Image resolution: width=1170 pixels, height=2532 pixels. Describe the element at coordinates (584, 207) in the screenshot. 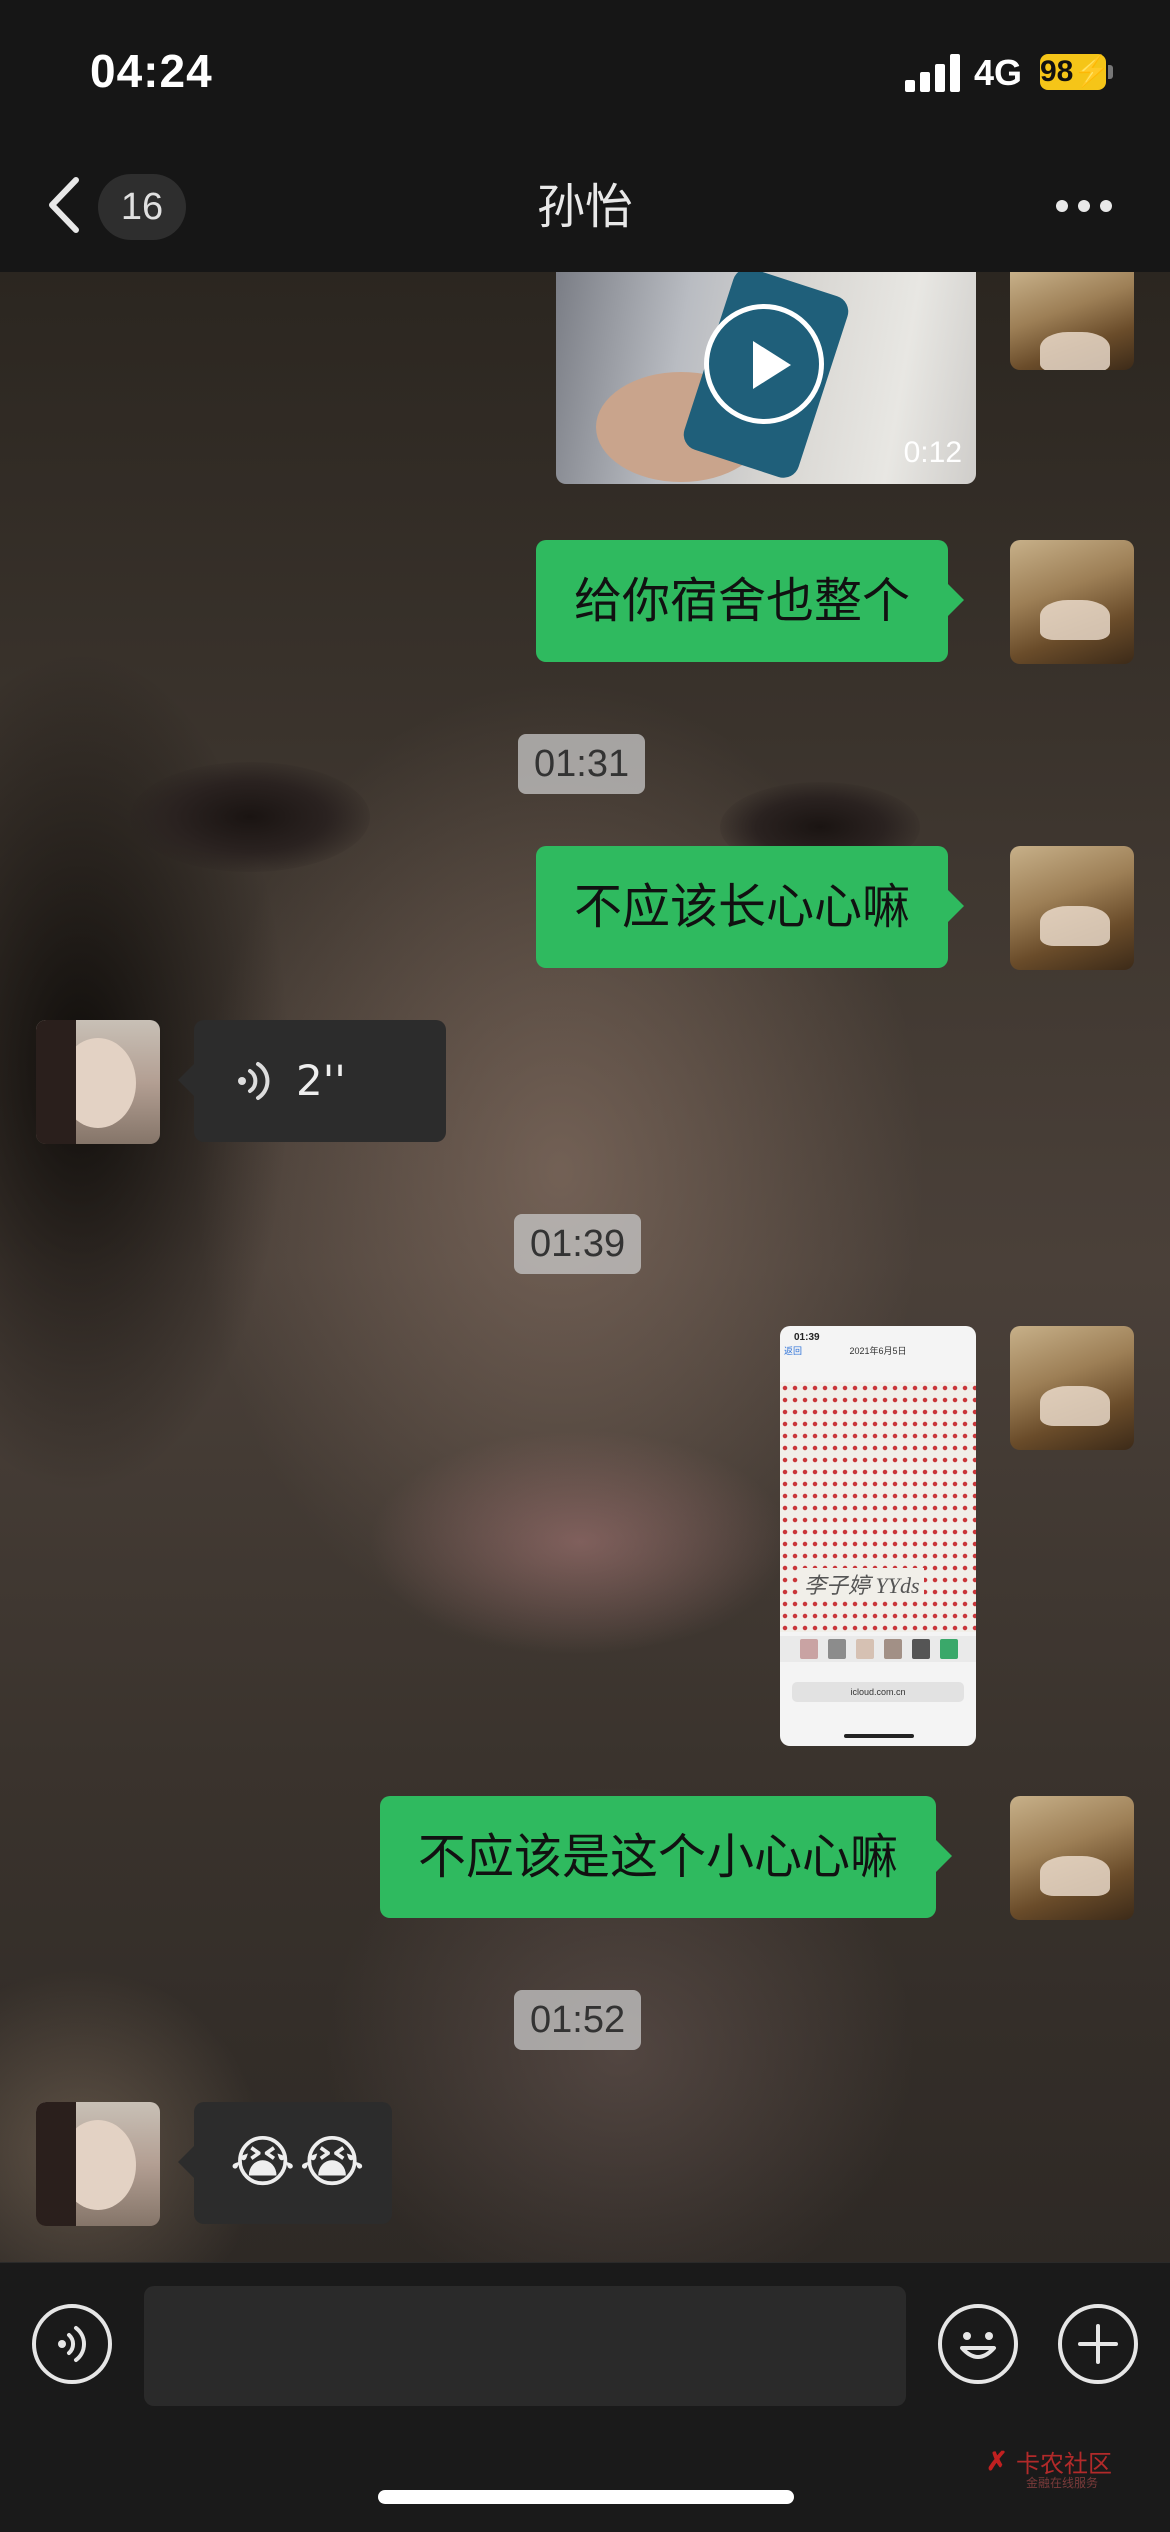

I see `chat-title: 孙怡` at that location.